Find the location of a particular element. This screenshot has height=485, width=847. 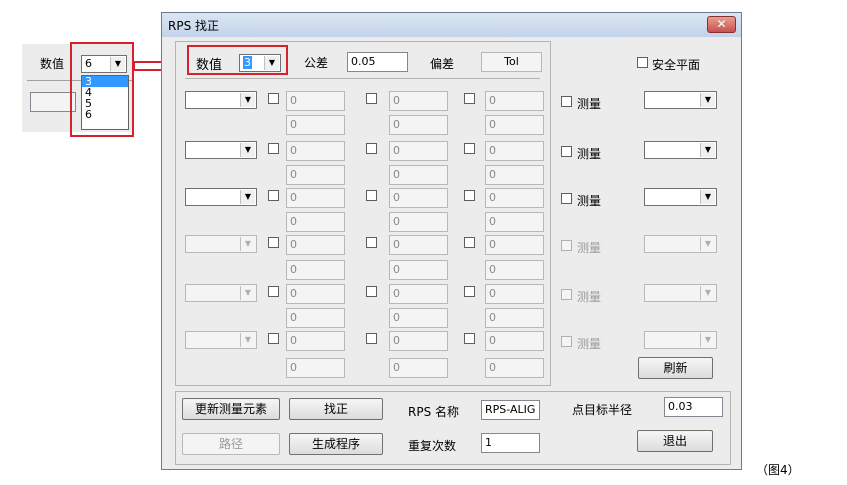

row-4-z-top: 0 is located at coordinates (514, 245).